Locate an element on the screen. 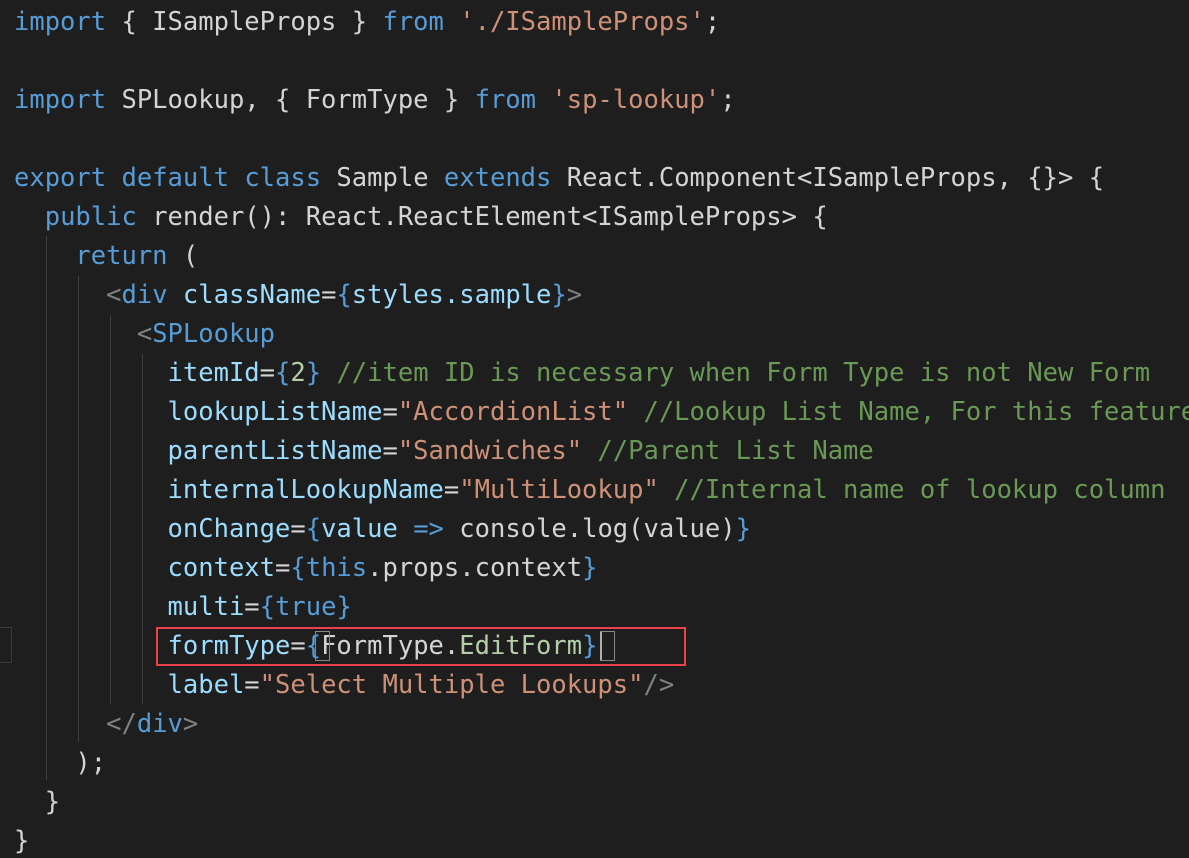  code-token: itemId is located at coordinates (213, 373).